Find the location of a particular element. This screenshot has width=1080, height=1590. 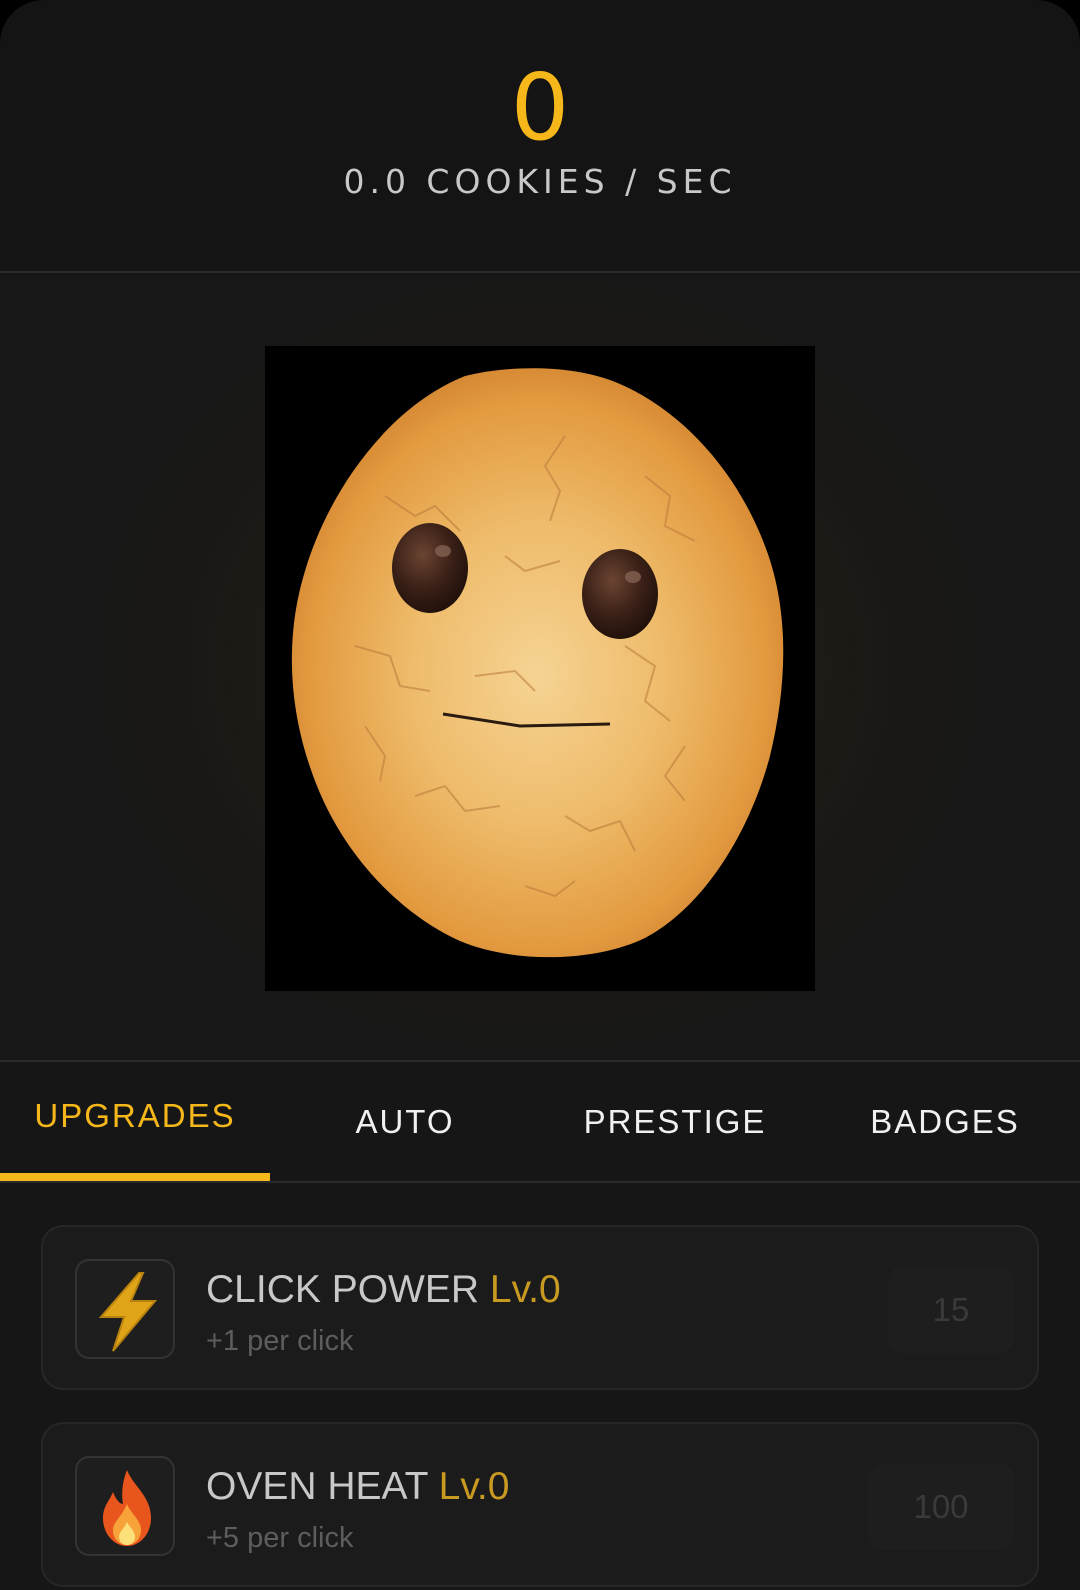

tab-prestige: PRESTIGE is located at coordinates (675, 1122).